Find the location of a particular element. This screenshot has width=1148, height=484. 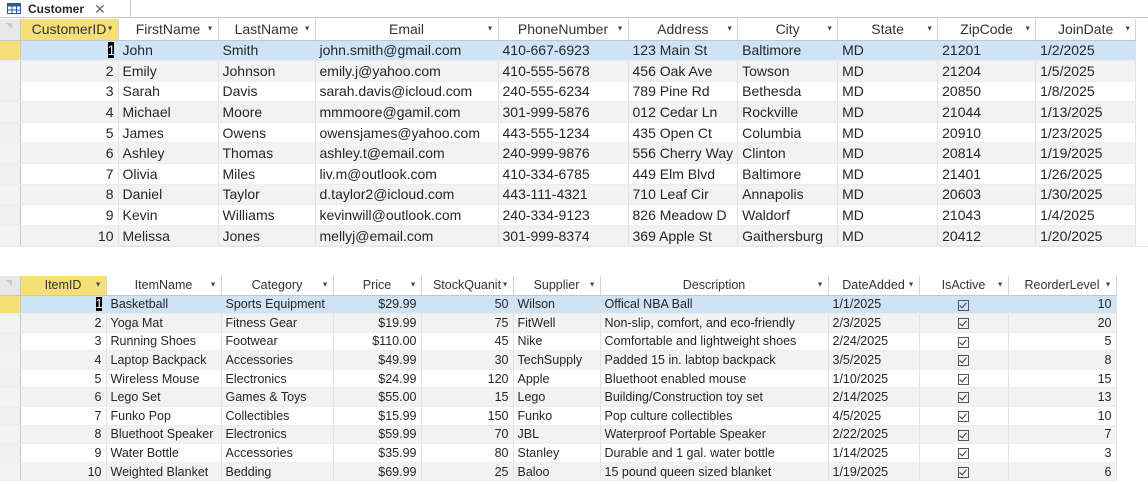

cell-description: Durable and 1 gal. water bottle is located at coordinates (714, 453).